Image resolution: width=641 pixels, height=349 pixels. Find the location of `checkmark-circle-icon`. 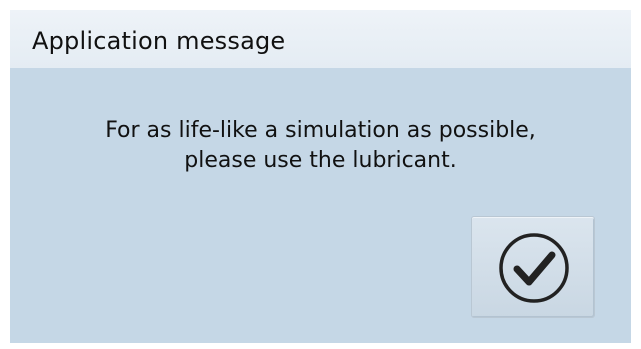

checkmark-circle-icon is located at coordinates (534, 268).